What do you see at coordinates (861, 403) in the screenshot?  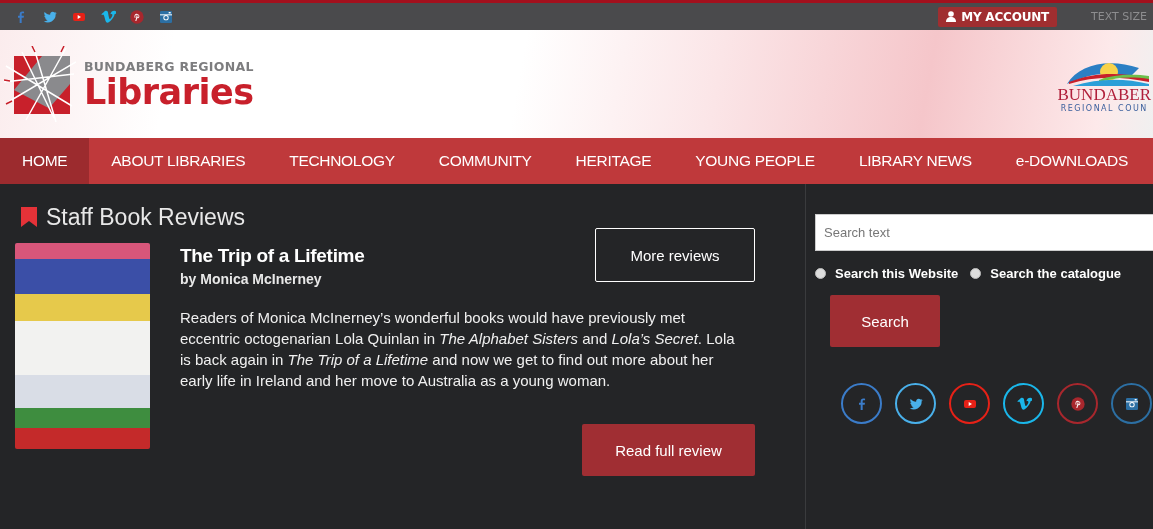 I see `facebook-link` at bounding box center [861, 403].